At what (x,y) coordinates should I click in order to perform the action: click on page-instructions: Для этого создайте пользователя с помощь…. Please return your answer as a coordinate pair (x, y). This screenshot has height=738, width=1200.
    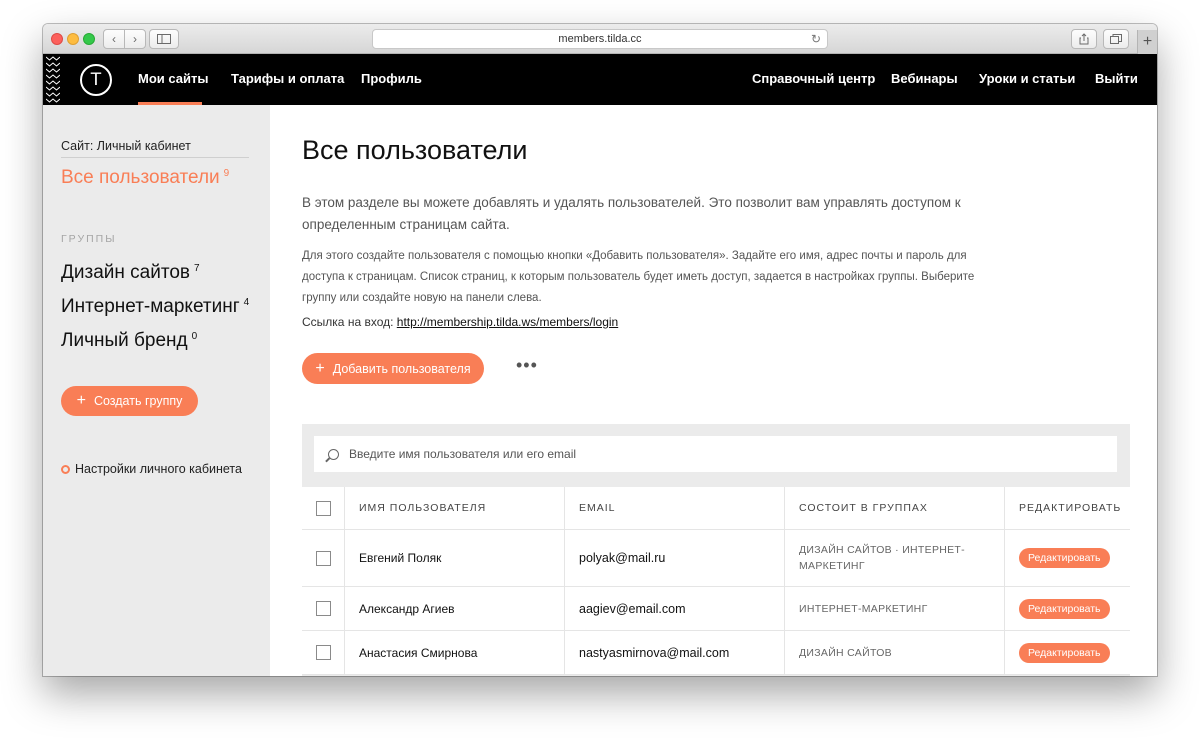
    Looking at the image, I should click on (638, 277).